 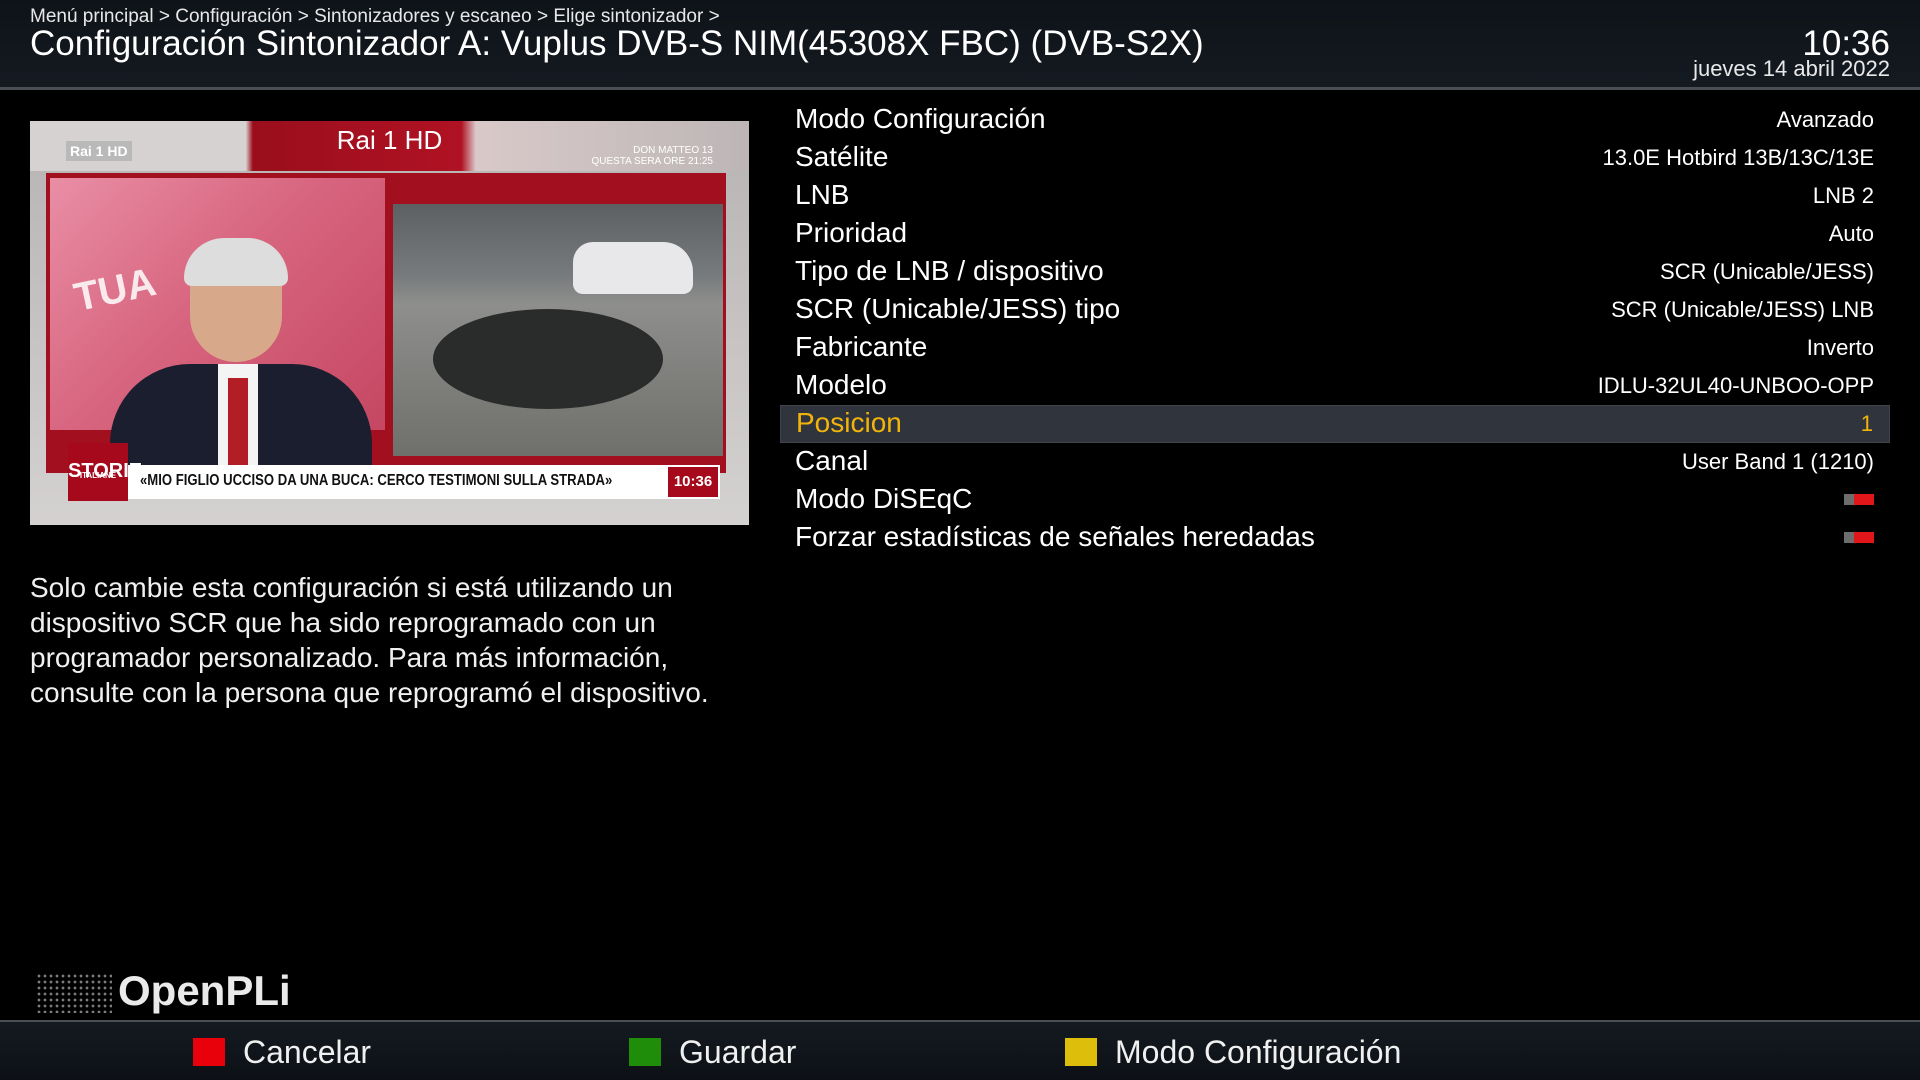 I want to click on setting-row-canal: Canal User Band 1 (1210), so click(x=1335, y=462).